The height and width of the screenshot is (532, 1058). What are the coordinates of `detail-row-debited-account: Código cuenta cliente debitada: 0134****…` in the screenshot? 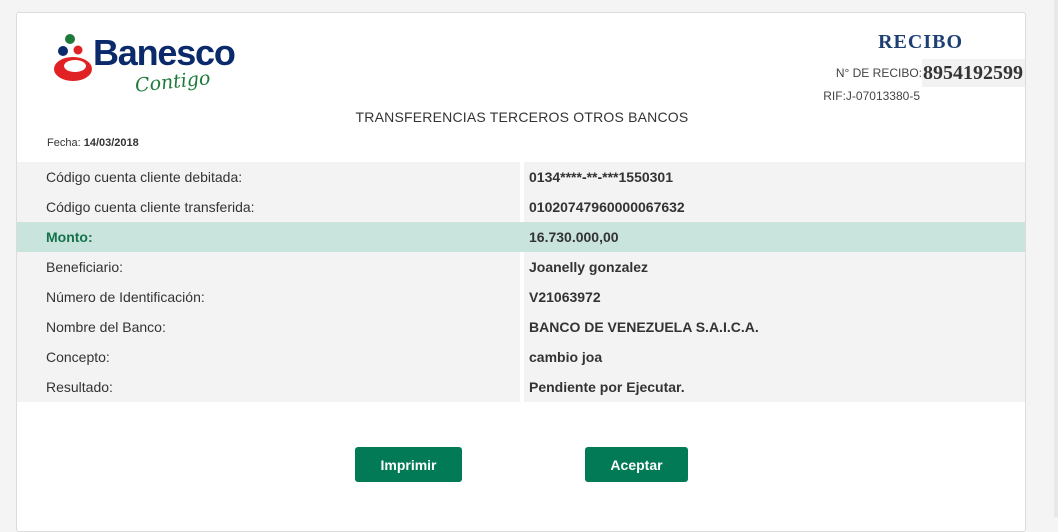 It's located at (521, 177).